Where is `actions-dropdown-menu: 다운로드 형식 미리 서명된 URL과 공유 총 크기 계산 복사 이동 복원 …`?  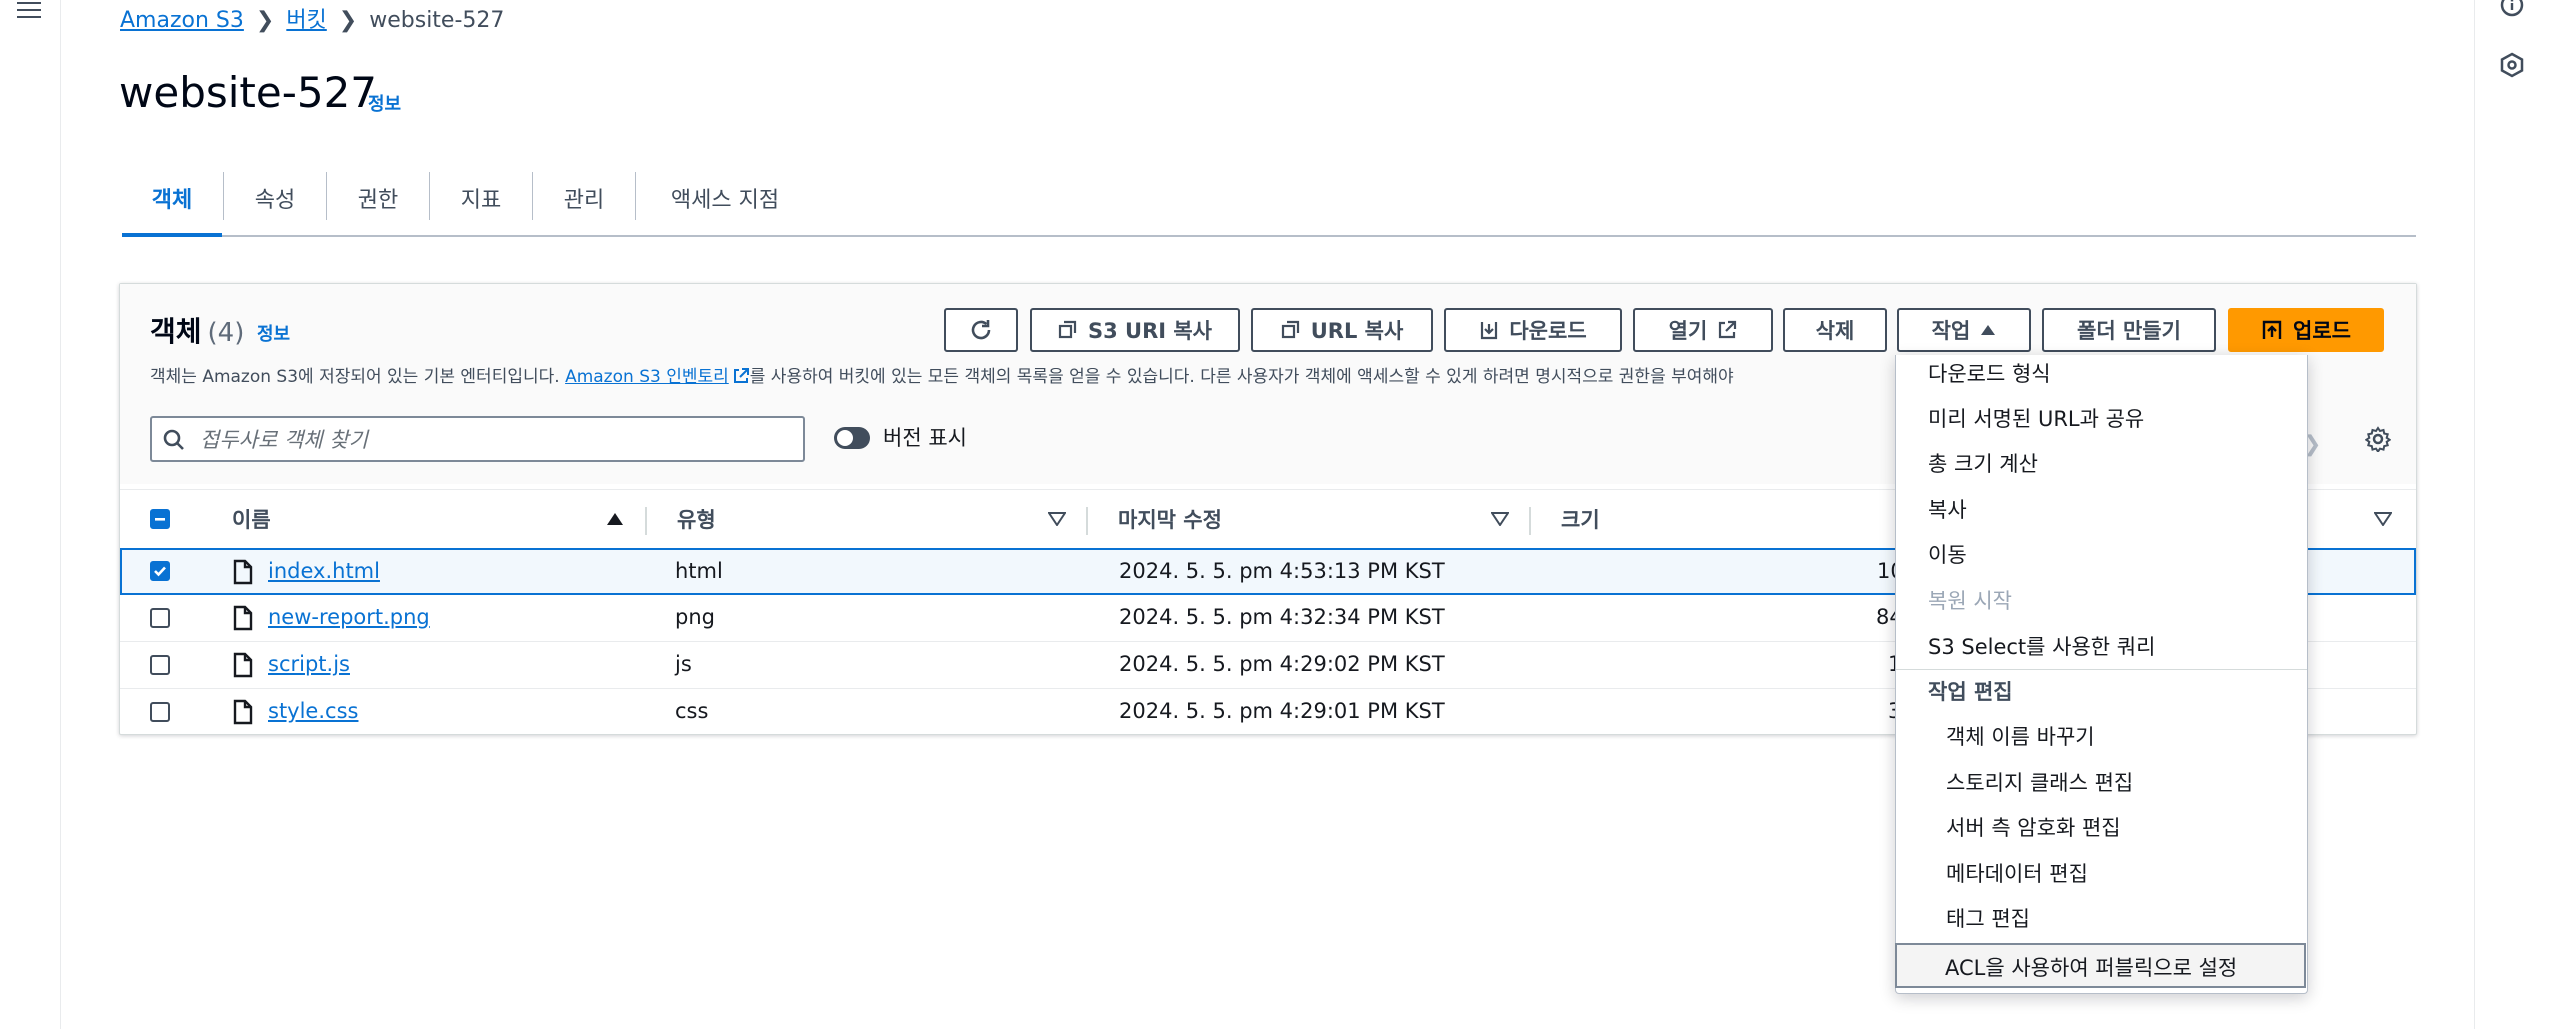
actions-dropdown-menu: 다운로드 형식 미리 서명된 URL과 공유 총 크기 계산 복사 이동 복원 … is located at coordinates (2101, 674).